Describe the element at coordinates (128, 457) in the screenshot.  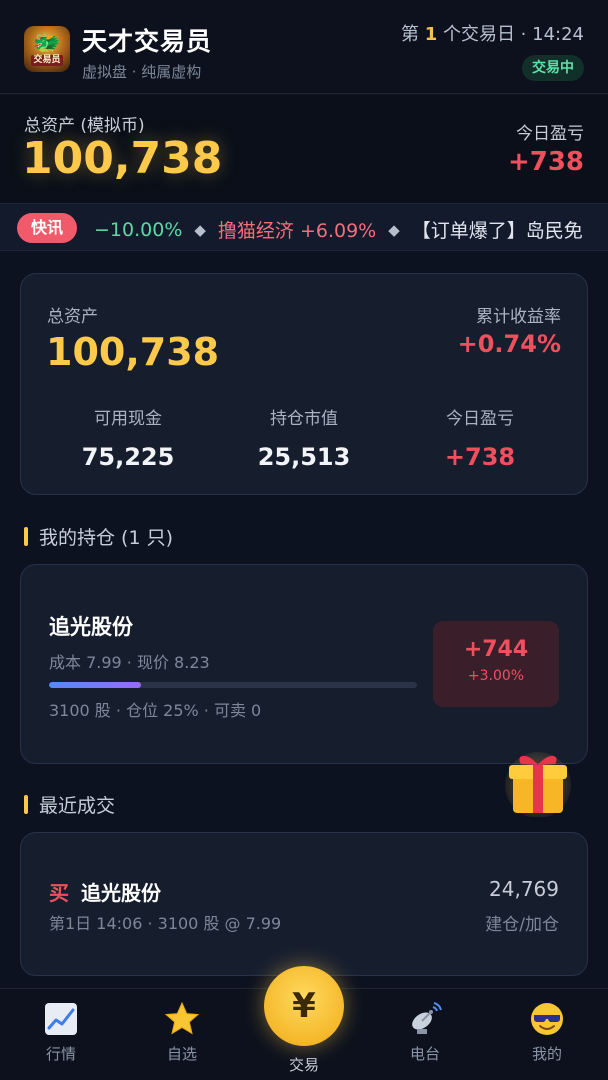
I see `stat-value: 75,225` at that location.